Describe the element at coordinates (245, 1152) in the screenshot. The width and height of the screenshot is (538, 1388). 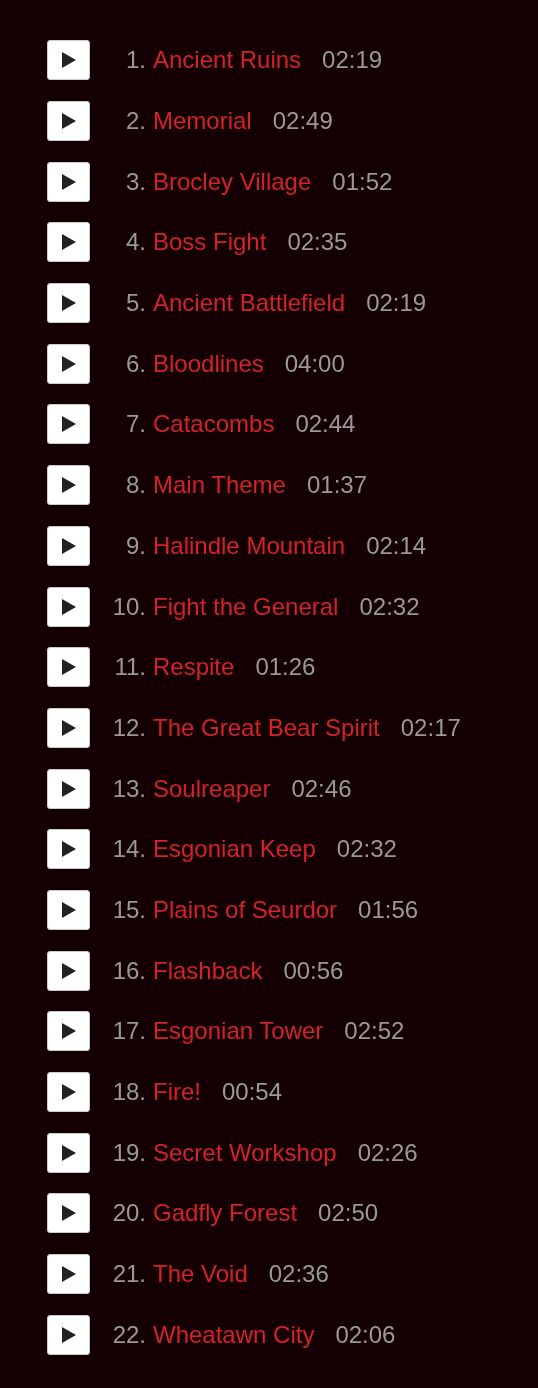
I see `track-title: Secret Workshop` at that location.